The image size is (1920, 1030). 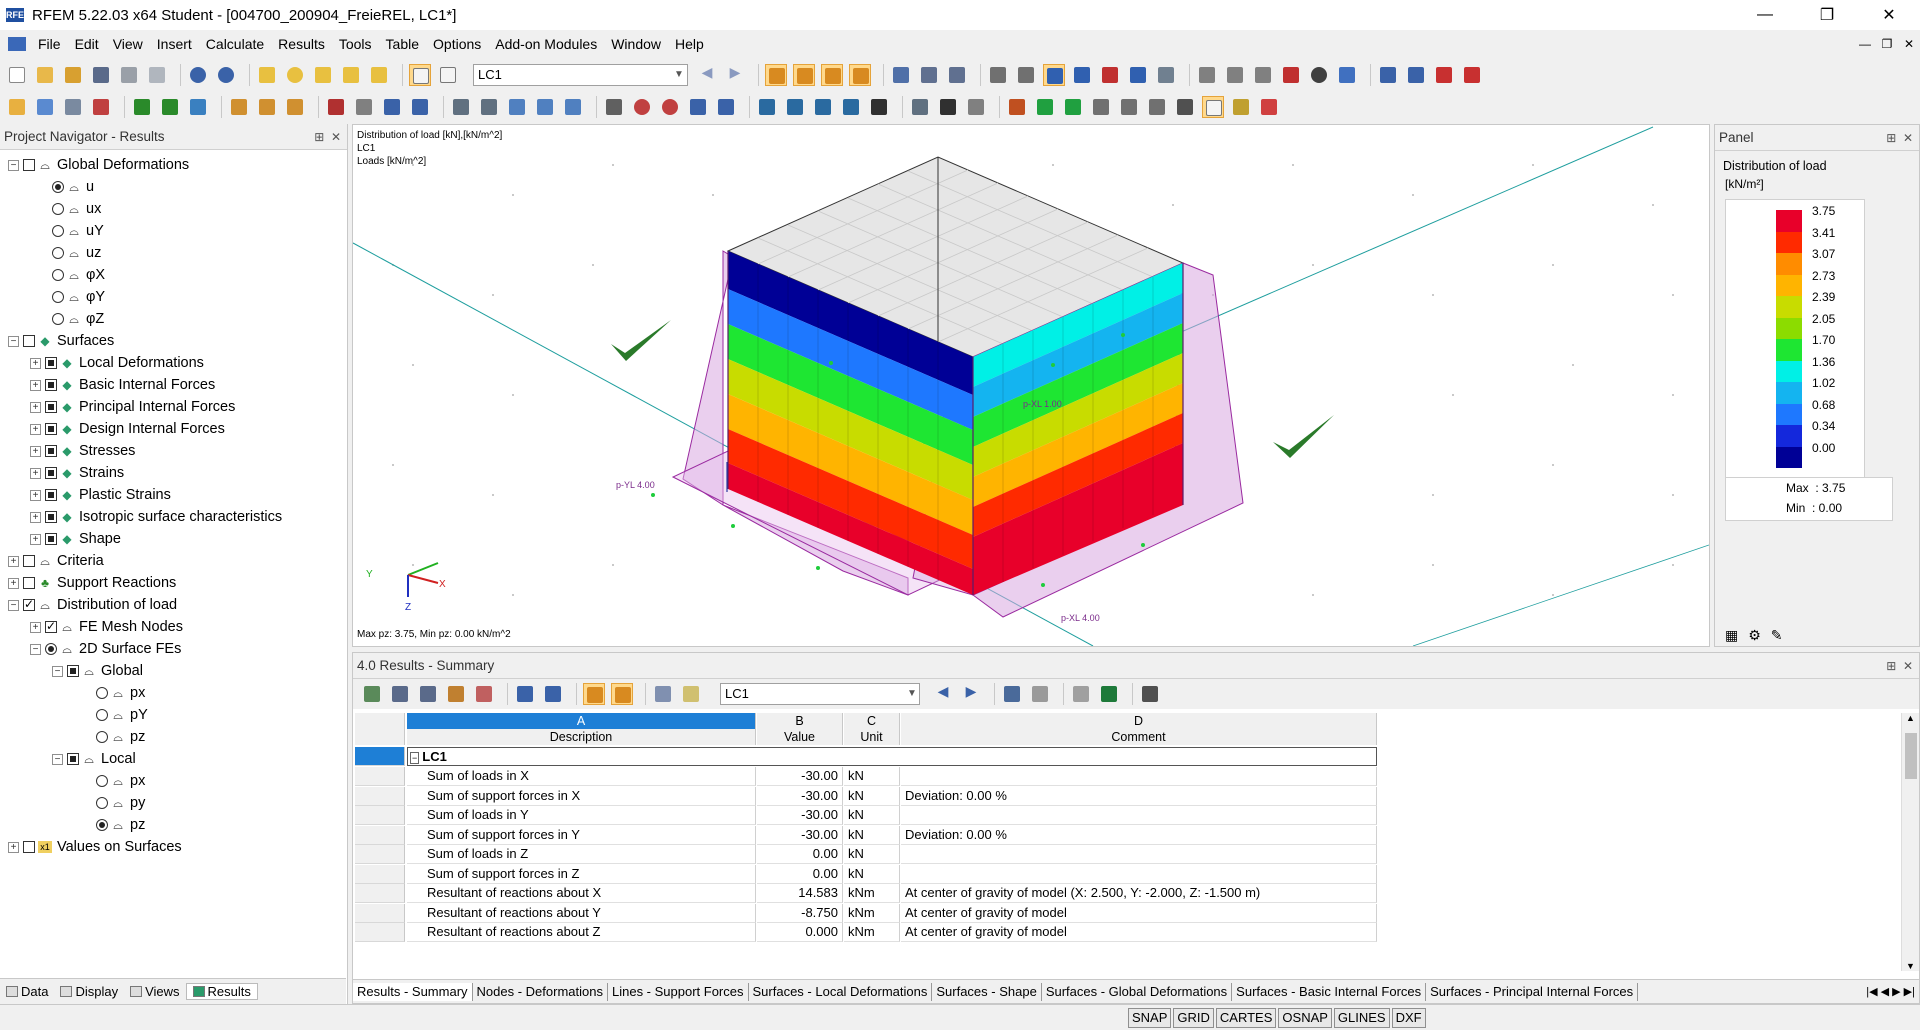 I want to click on table-icon, so click(x=1213, y=107).